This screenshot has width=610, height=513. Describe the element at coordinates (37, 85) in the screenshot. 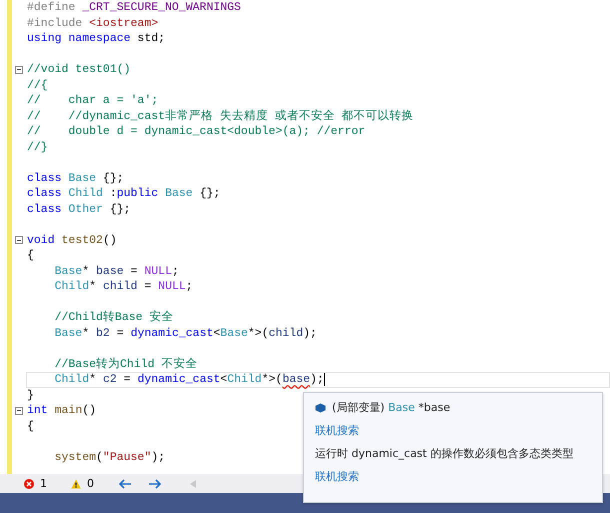

I see `code-line: //{` at that location.